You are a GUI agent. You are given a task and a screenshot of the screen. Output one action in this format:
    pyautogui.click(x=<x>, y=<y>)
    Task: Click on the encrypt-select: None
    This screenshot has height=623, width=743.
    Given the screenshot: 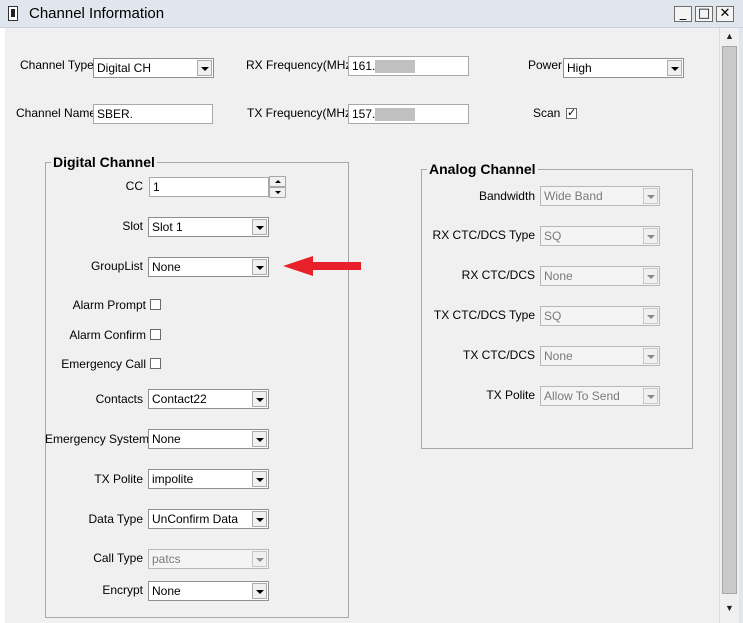 What is the action you would take?
    pyautogui.click(x=208, y=591)
    